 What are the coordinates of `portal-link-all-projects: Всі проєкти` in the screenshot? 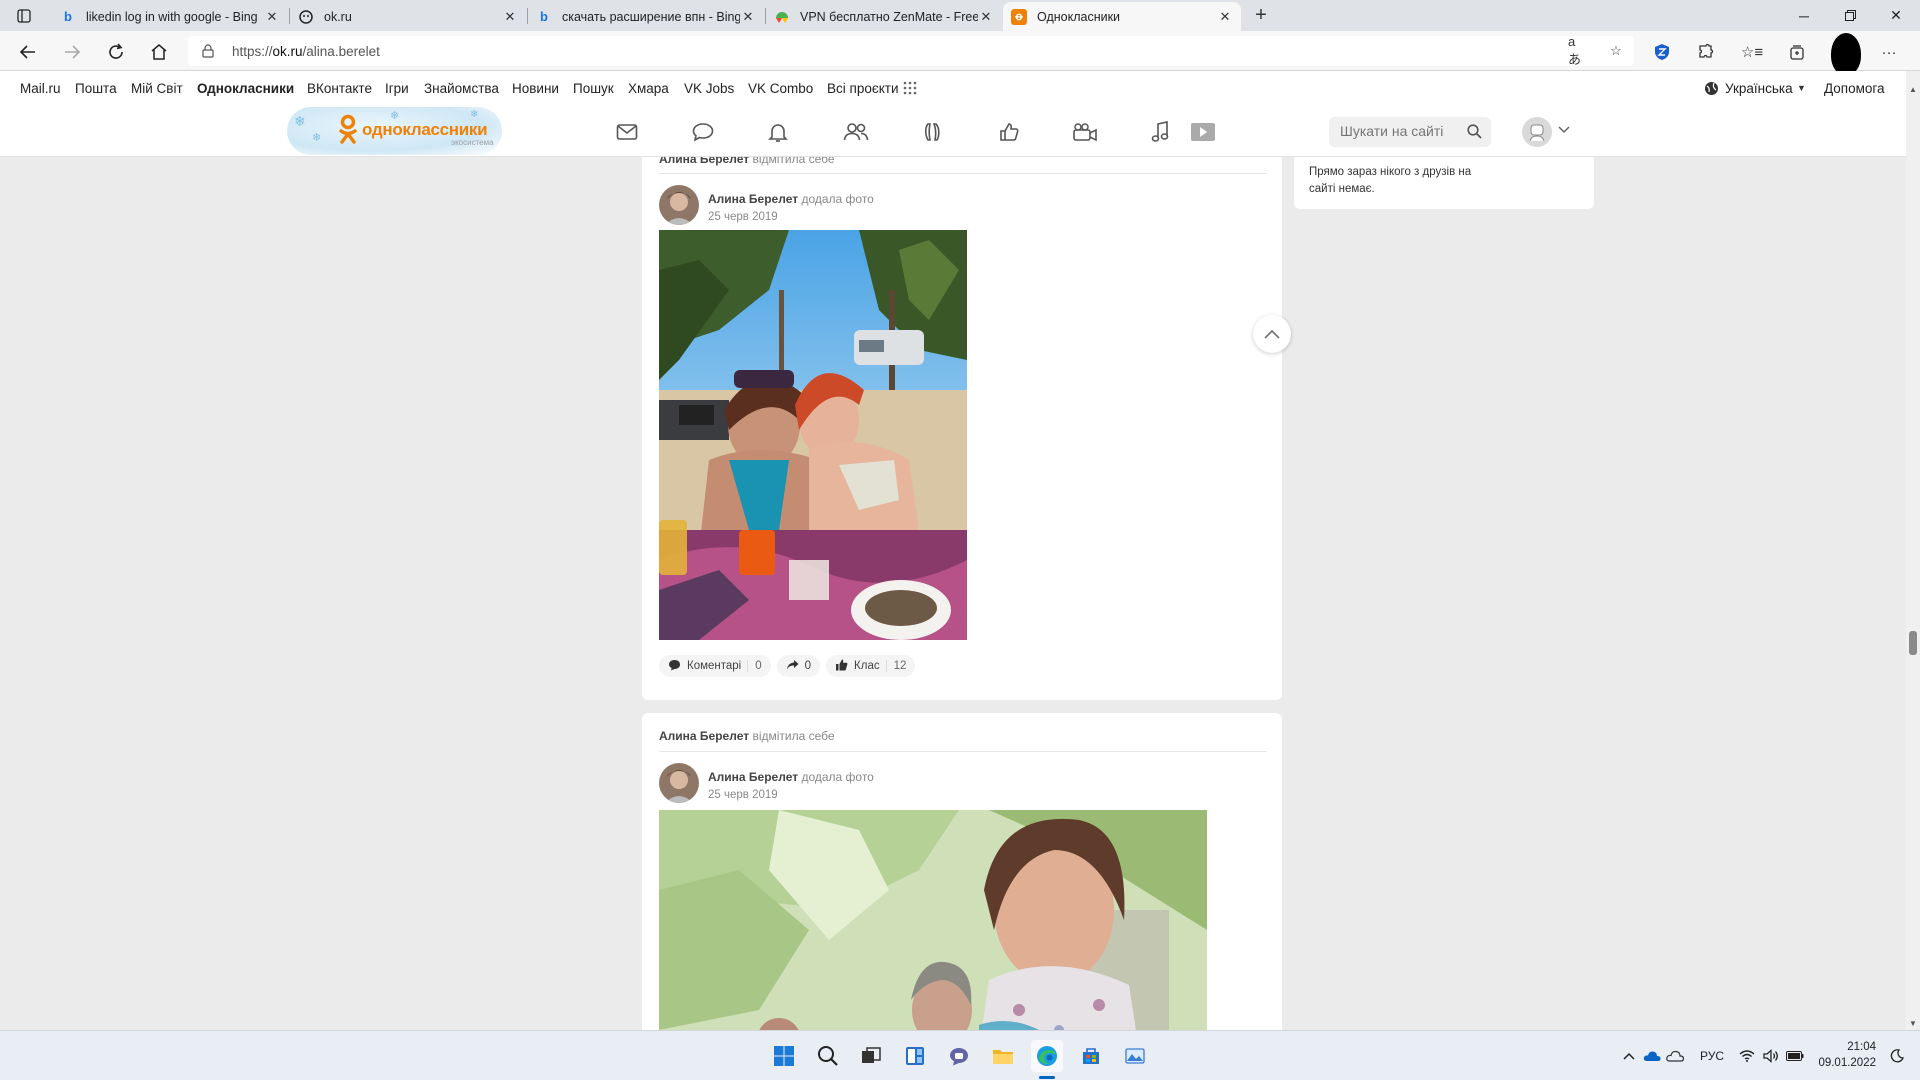 It's located at (863, 88).